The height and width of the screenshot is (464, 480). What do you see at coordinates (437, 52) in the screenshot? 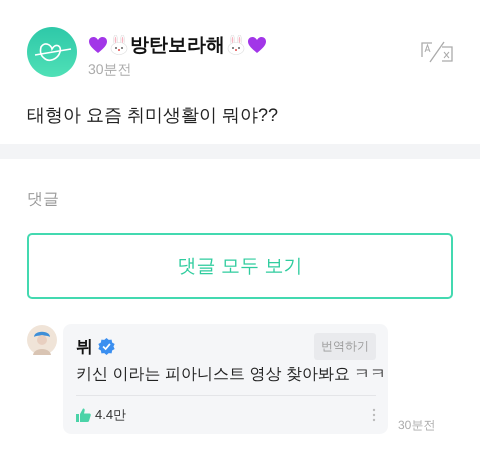
I see `translate-icon` at bounding box center [437, 52].